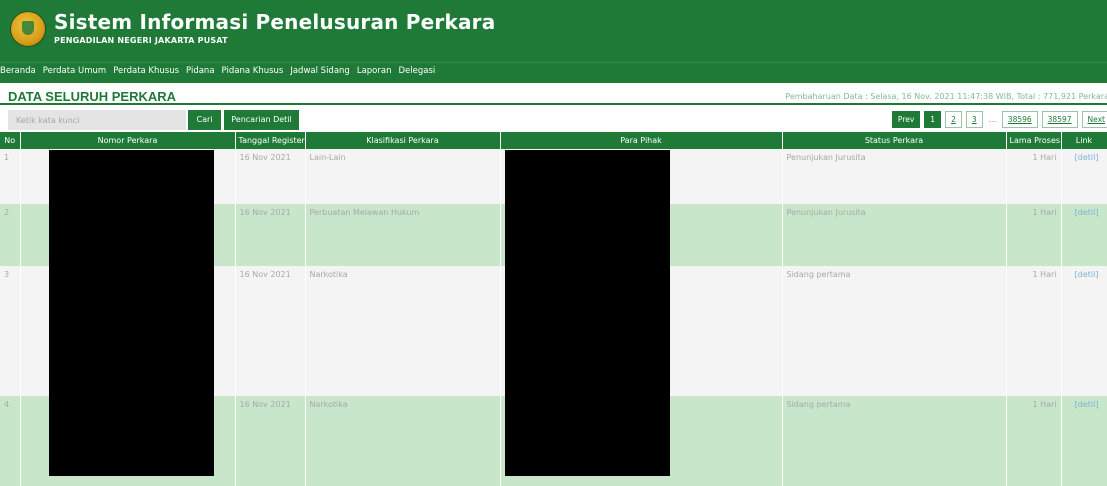  What do you see at coordinates (10, 235) in the screenshot?
I see `cell-no: 2` at bounding box center [10, 235].